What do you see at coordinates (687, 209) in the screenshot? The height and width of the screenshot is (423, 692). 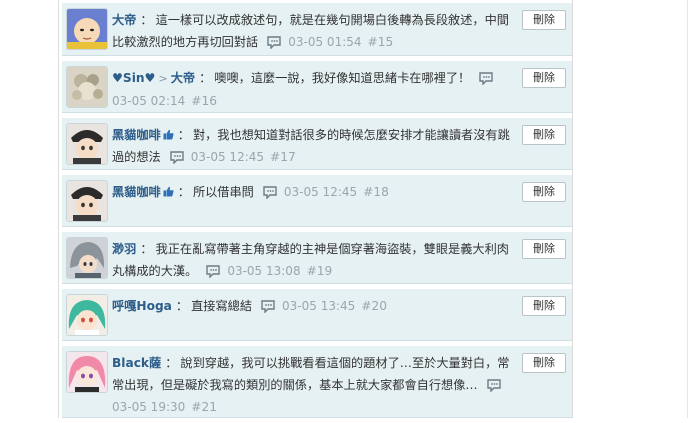 I see `scroll-edge-line` at bounding box center [687, 209].